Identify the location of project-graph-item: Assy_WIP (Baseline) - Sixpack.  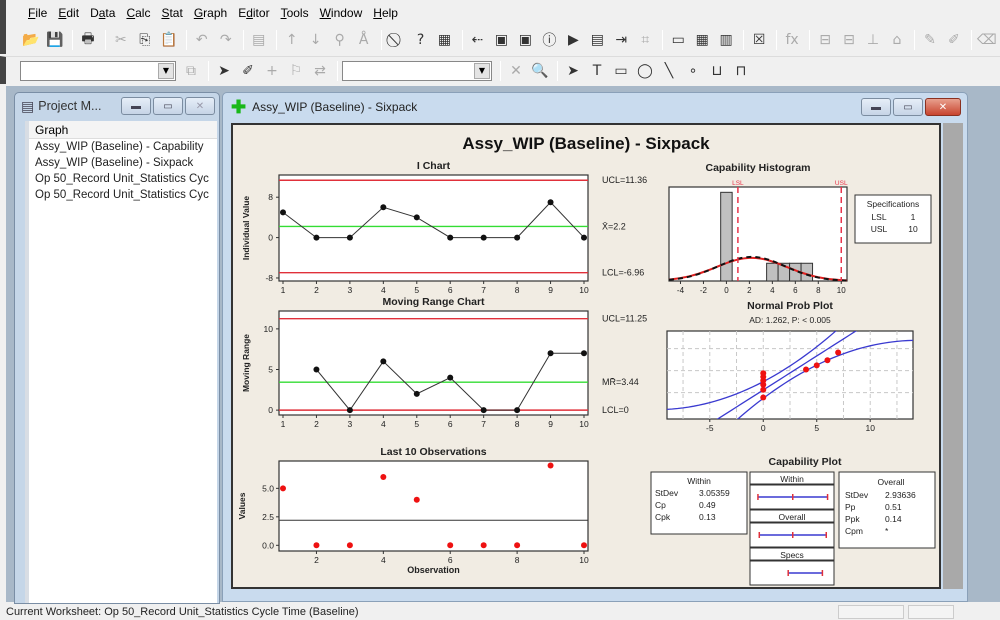
(123, 163).